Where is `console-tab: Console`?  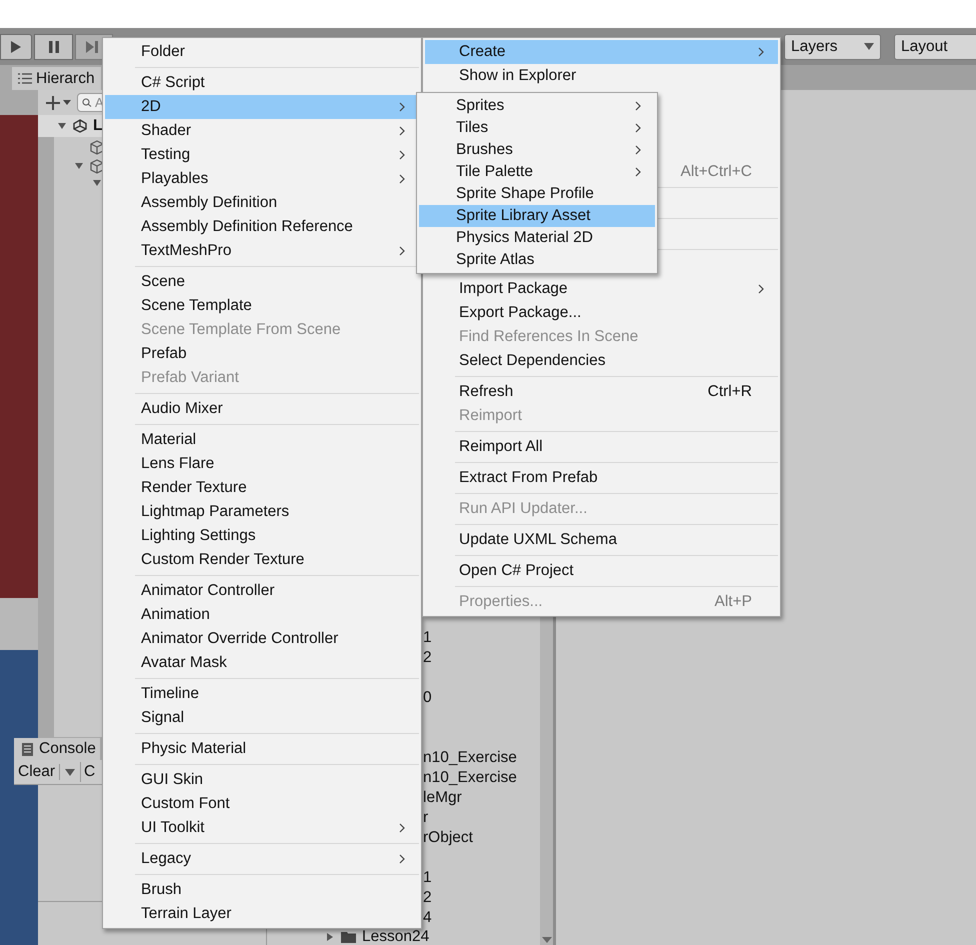 console-tab: Console is located at coordinates (57, 749).